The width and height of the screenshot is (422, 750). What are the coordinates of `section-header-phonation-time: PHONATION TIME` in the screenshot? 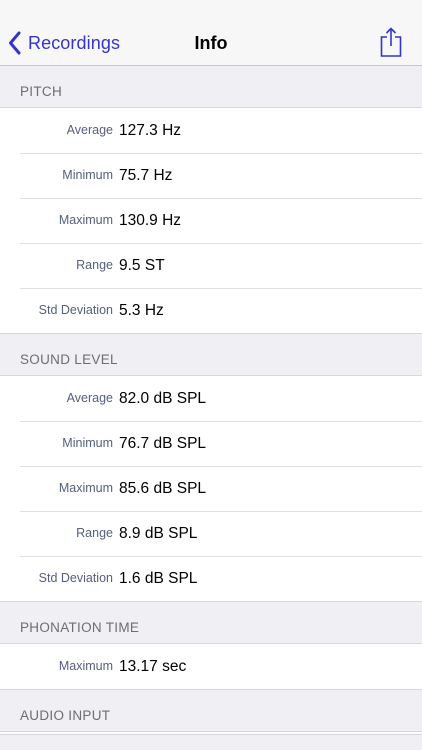 It's located at (211, 623).